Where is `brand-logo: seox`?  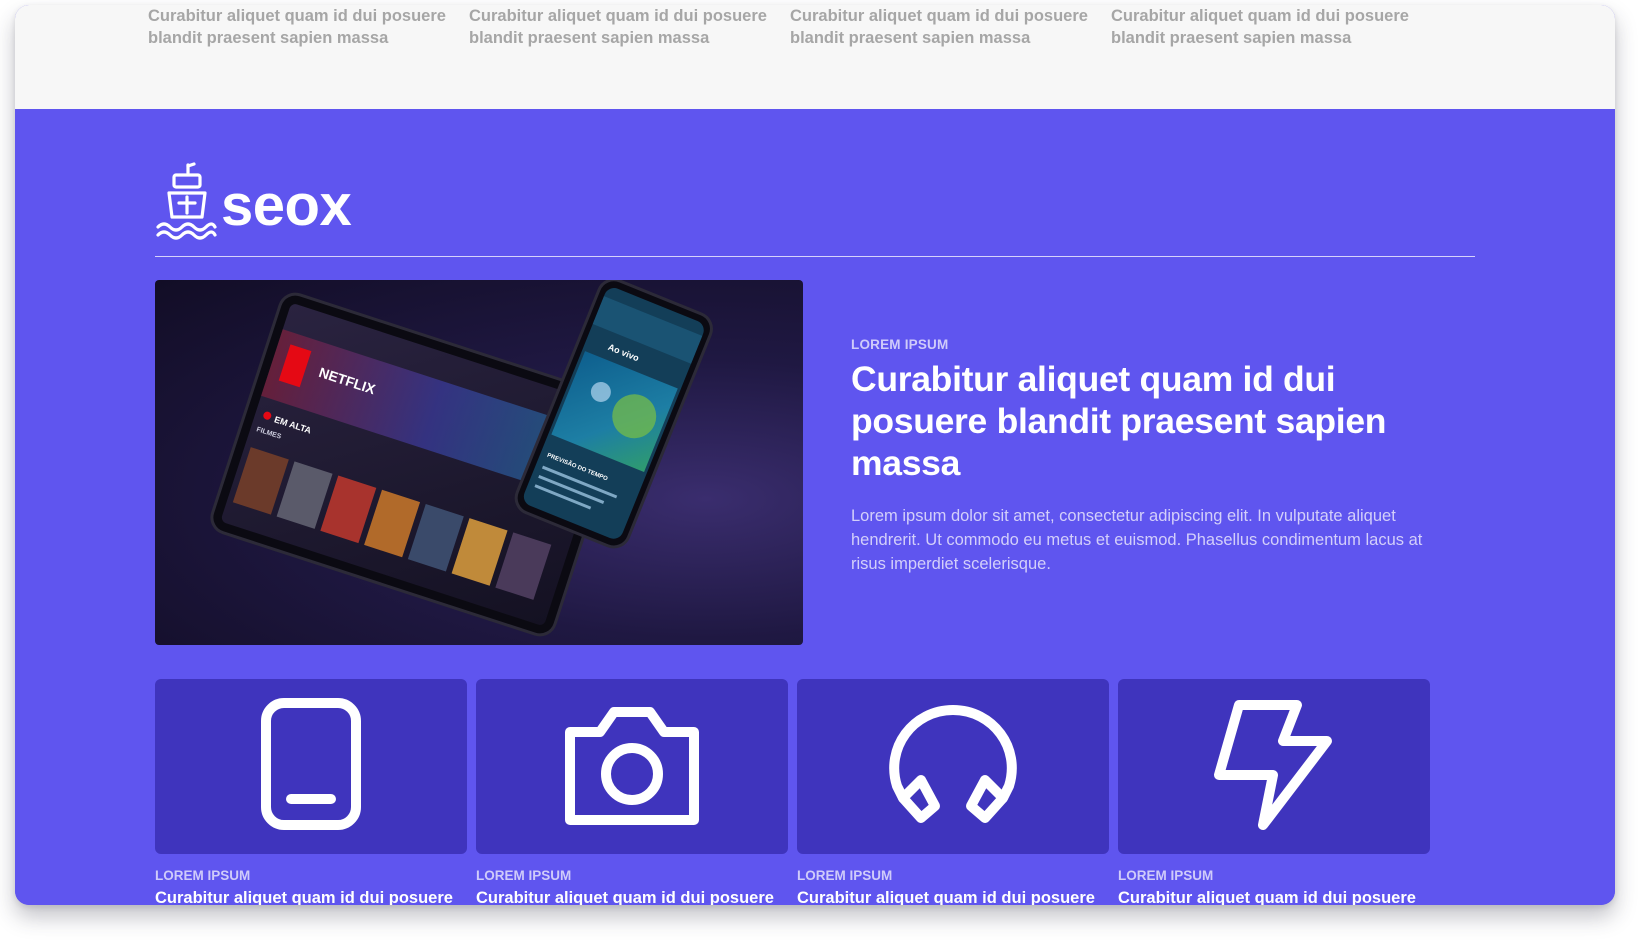
brand-logo: seox is located at coordinates (253, 201).